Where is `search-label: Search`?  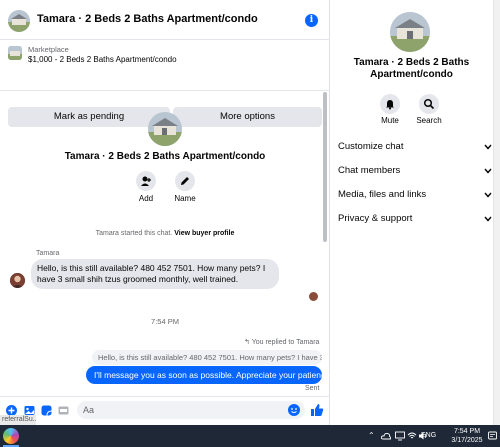 search-label: Search is located at coordinates (429, 120).